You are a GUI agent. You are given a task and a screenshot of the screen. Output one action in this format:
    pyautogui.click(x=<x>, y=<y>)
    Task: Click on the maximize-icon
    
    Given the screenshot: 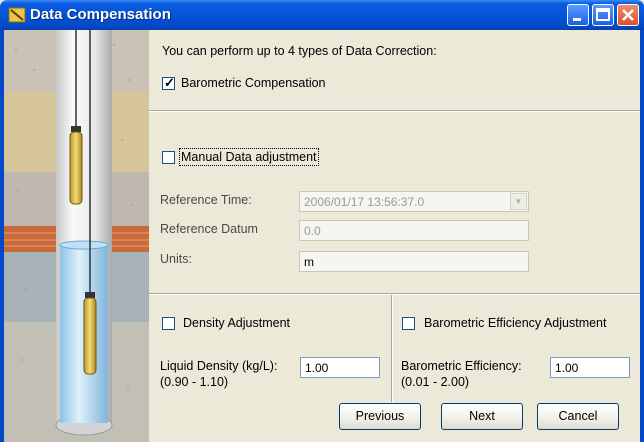 What is the action you would take?
    pyautogui.click(x=603, y=14)
    